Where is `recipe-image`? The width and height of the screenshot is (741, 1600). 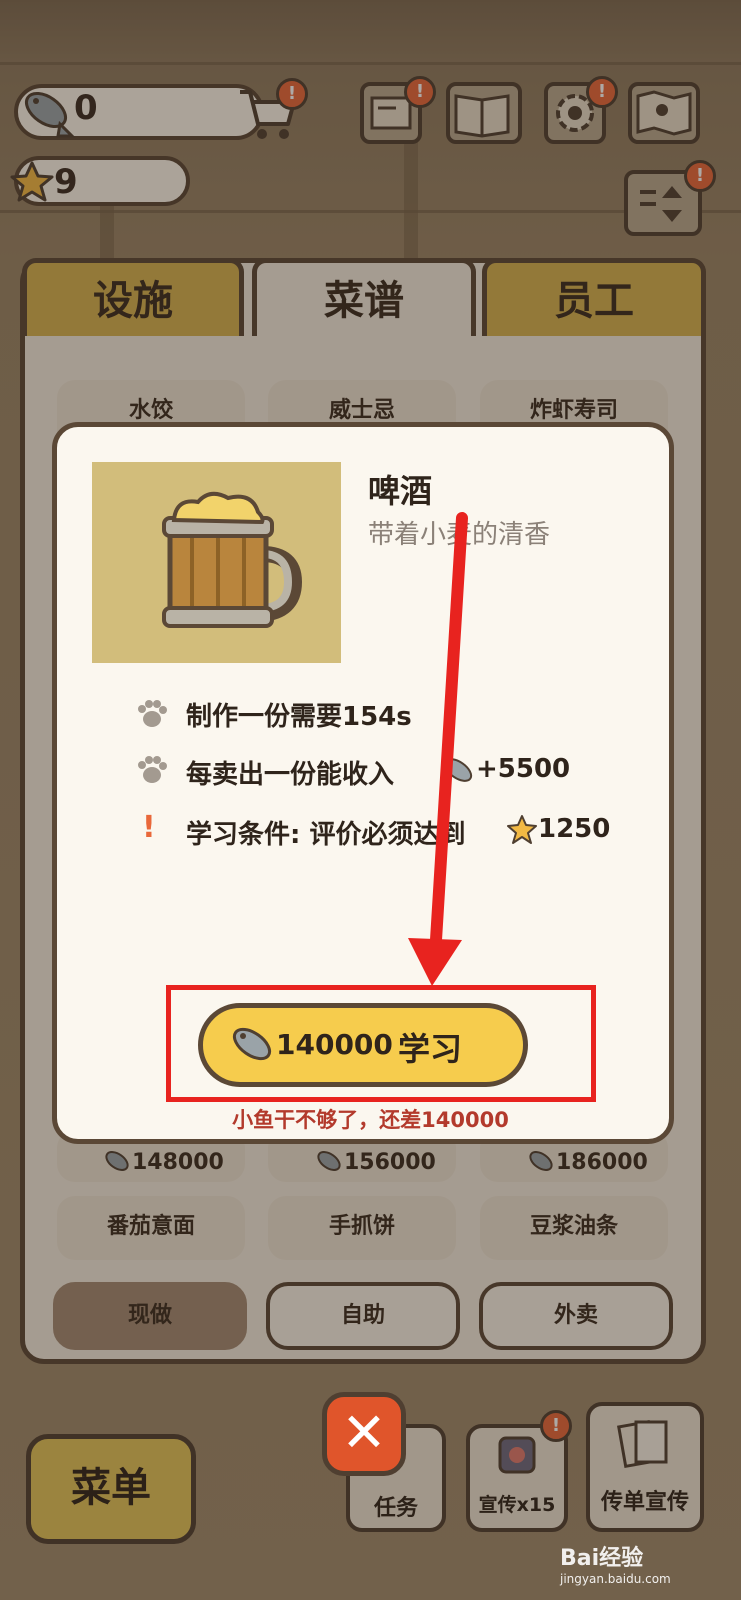 recipe-image is located at coordinates (216, 562).